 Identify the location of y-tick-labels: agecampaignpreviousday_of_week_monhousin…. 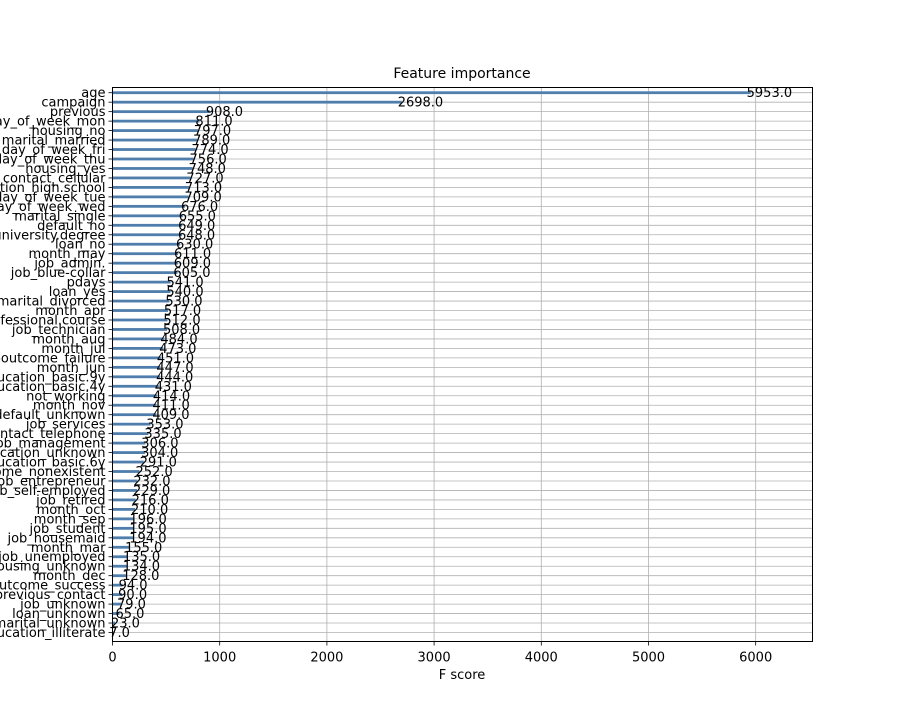
(56, 363).